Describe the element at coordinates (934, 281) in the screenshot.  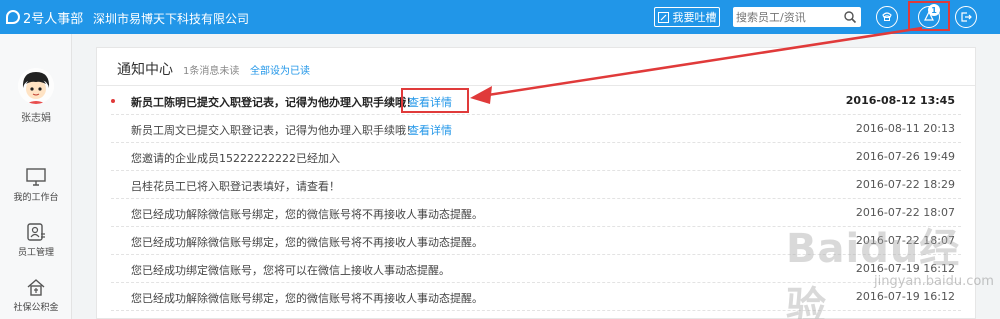
I see `watermark-url: jingyan.baidu.com` at that location.